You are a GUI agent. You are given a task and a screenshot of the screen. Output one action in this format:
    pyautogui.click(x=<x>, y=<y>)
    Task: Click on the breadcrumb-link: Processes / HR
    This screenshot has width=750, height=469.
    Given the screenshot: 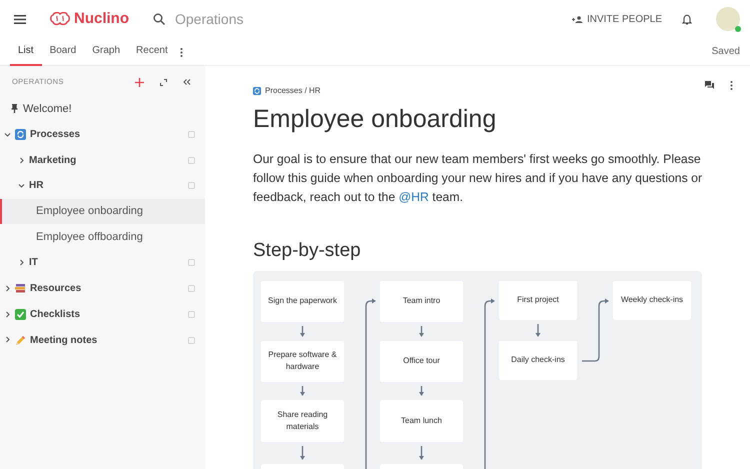 What is the action you would take?
    pyautogui.click(x=293, y=91)
    